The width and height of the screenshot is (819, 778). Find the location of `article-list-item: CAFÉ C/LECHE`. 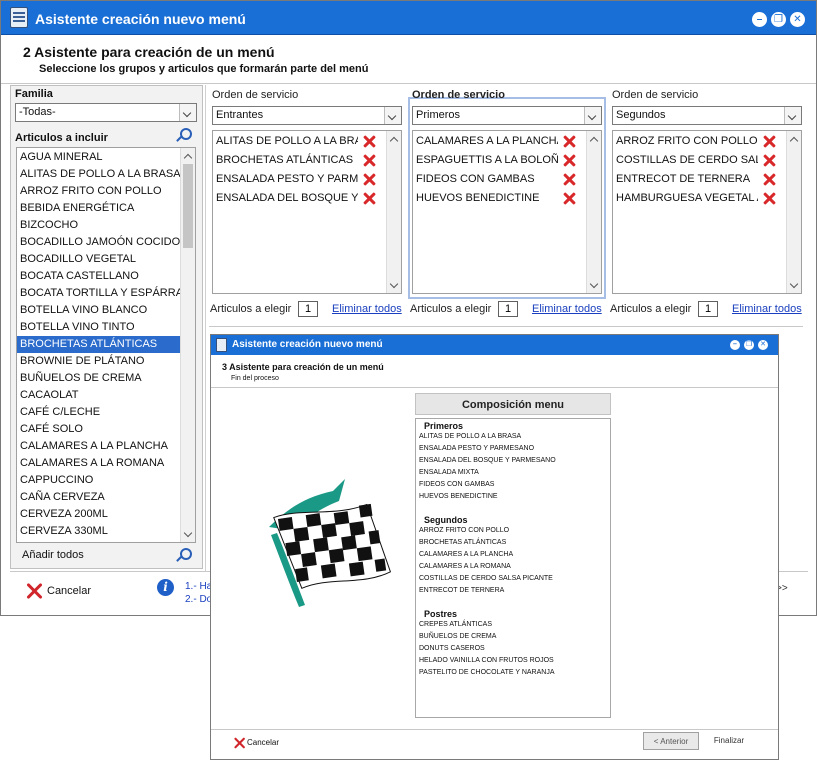

article-list-item: CAFÉ C/LECHE is located at coordinates (99, 412).